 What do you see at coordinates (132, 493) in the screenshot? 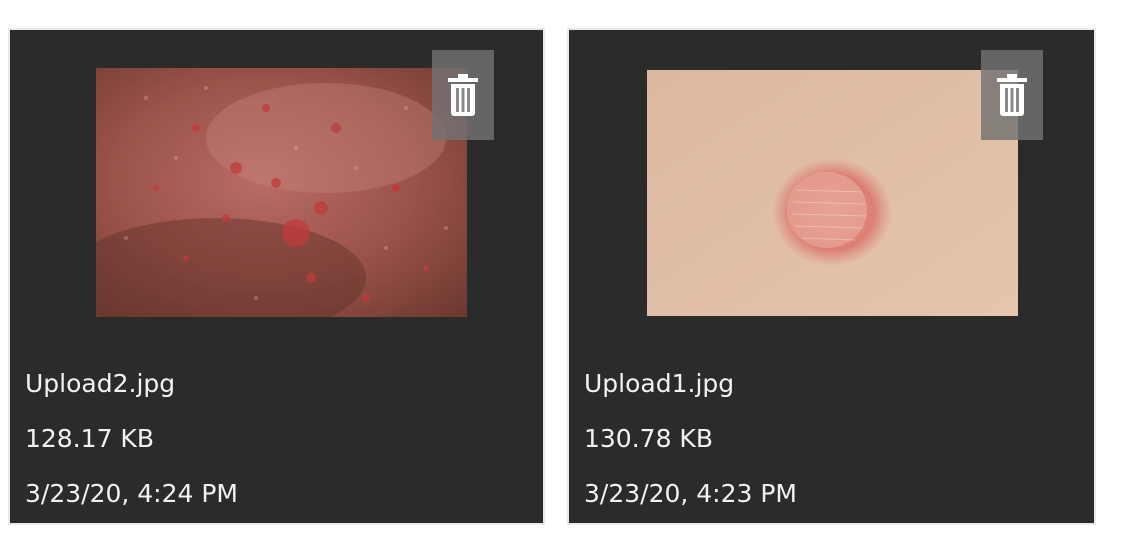
I see `upload-date: 3/23/20, 4:24 PM` at bounding box center [132, 493].